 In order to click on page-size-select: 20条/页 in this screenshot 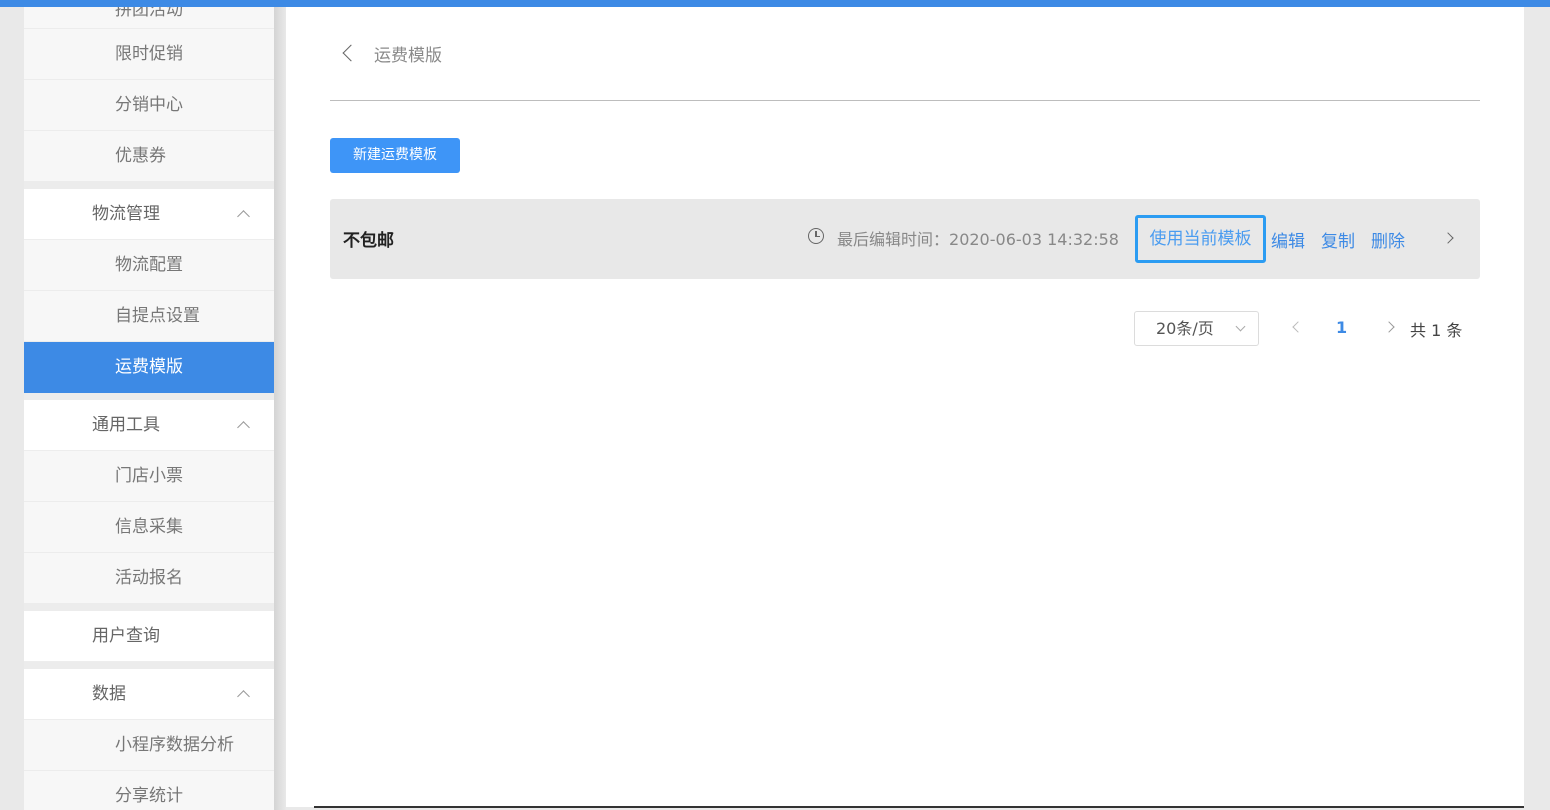, I will do `click(1196, 328)`.